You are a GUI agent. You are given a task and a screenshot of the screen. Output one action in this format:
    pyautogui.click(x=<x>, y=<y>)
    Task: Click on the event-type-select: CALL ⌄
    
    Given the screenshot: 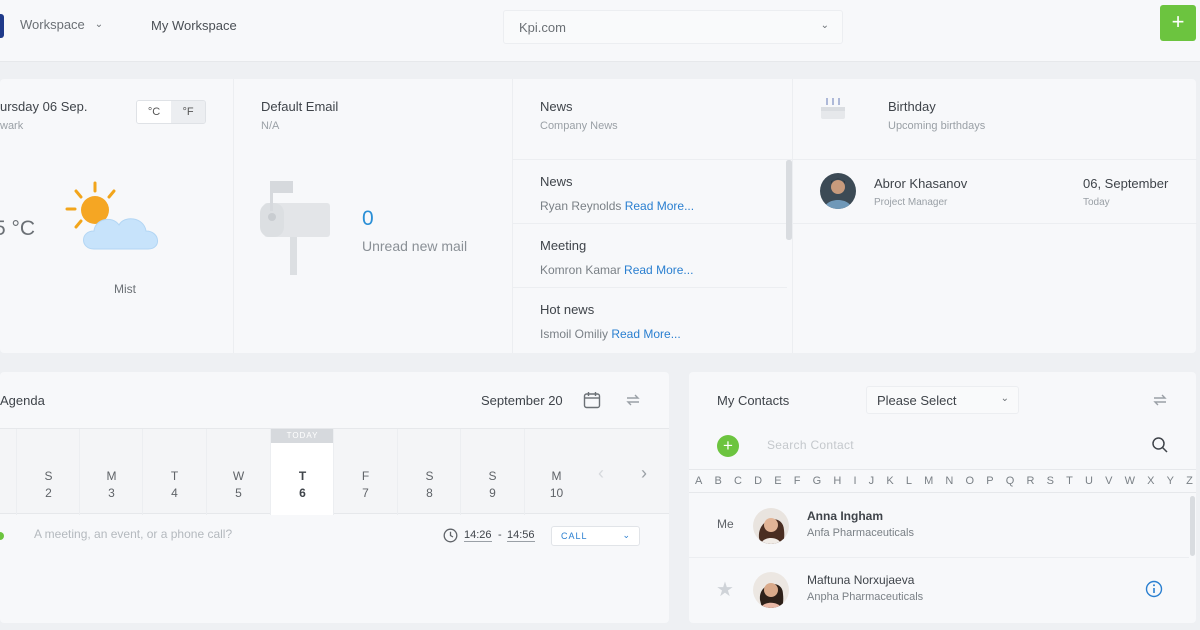 What is the action you would take?
    pyautogui.click(x=595, y=536)
    